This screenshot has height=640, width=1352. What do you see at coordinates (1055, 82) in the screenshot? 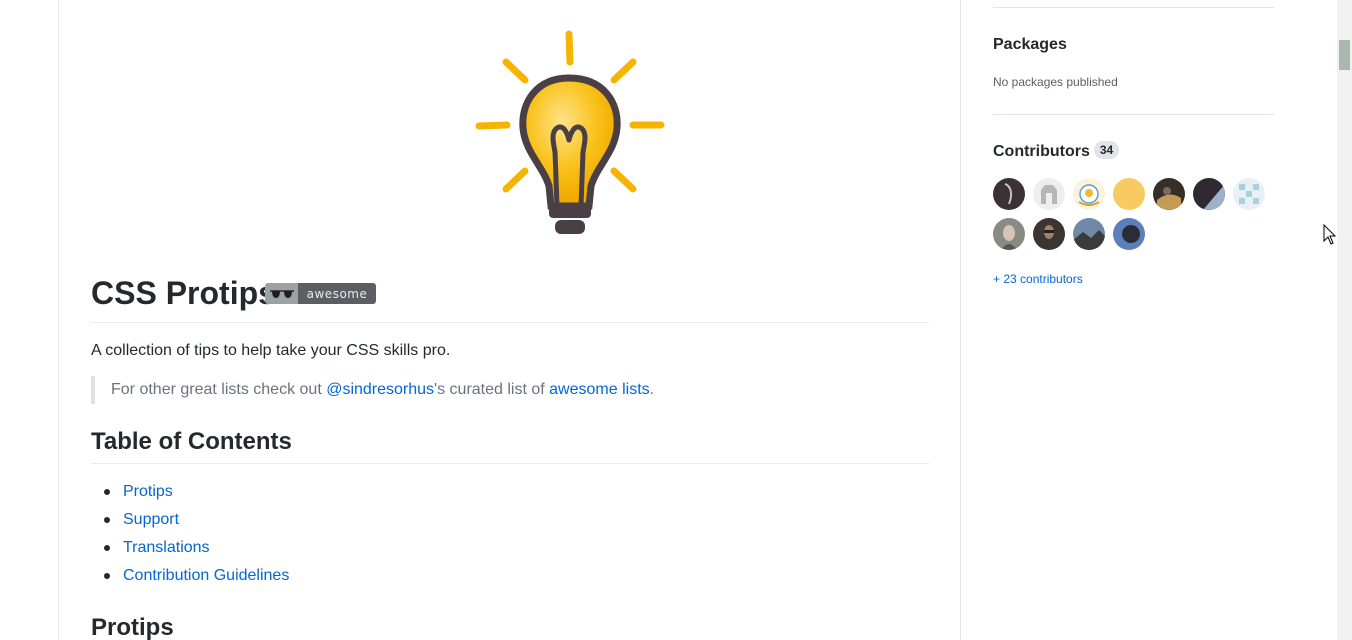
I see `packages-empty-text: No packages published` at bounding box center [1055, 82].